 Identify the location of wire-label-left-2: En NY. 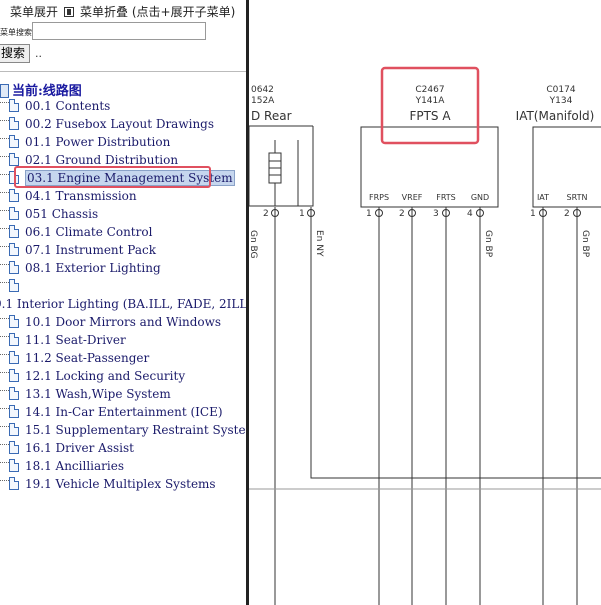
(319, 243).